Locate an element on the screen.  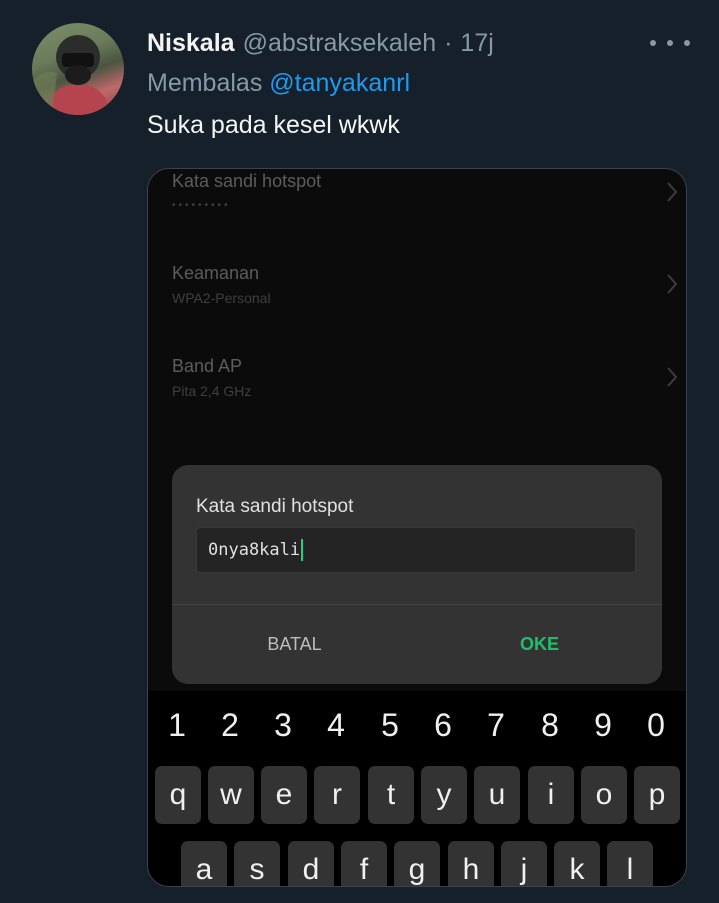
key-7: 7 is located at coordinates (496, 724).